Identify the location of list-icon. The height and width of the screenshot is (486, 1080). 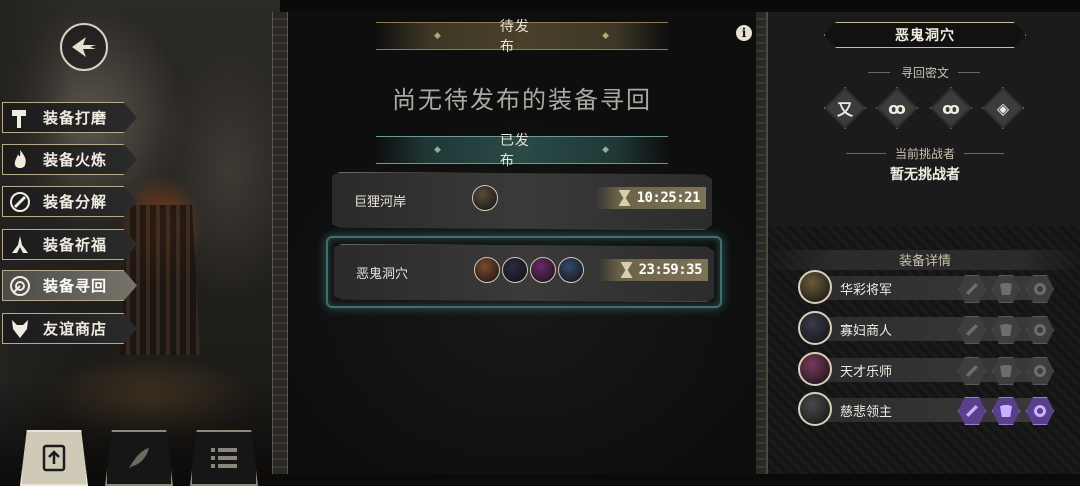
(224, 458).